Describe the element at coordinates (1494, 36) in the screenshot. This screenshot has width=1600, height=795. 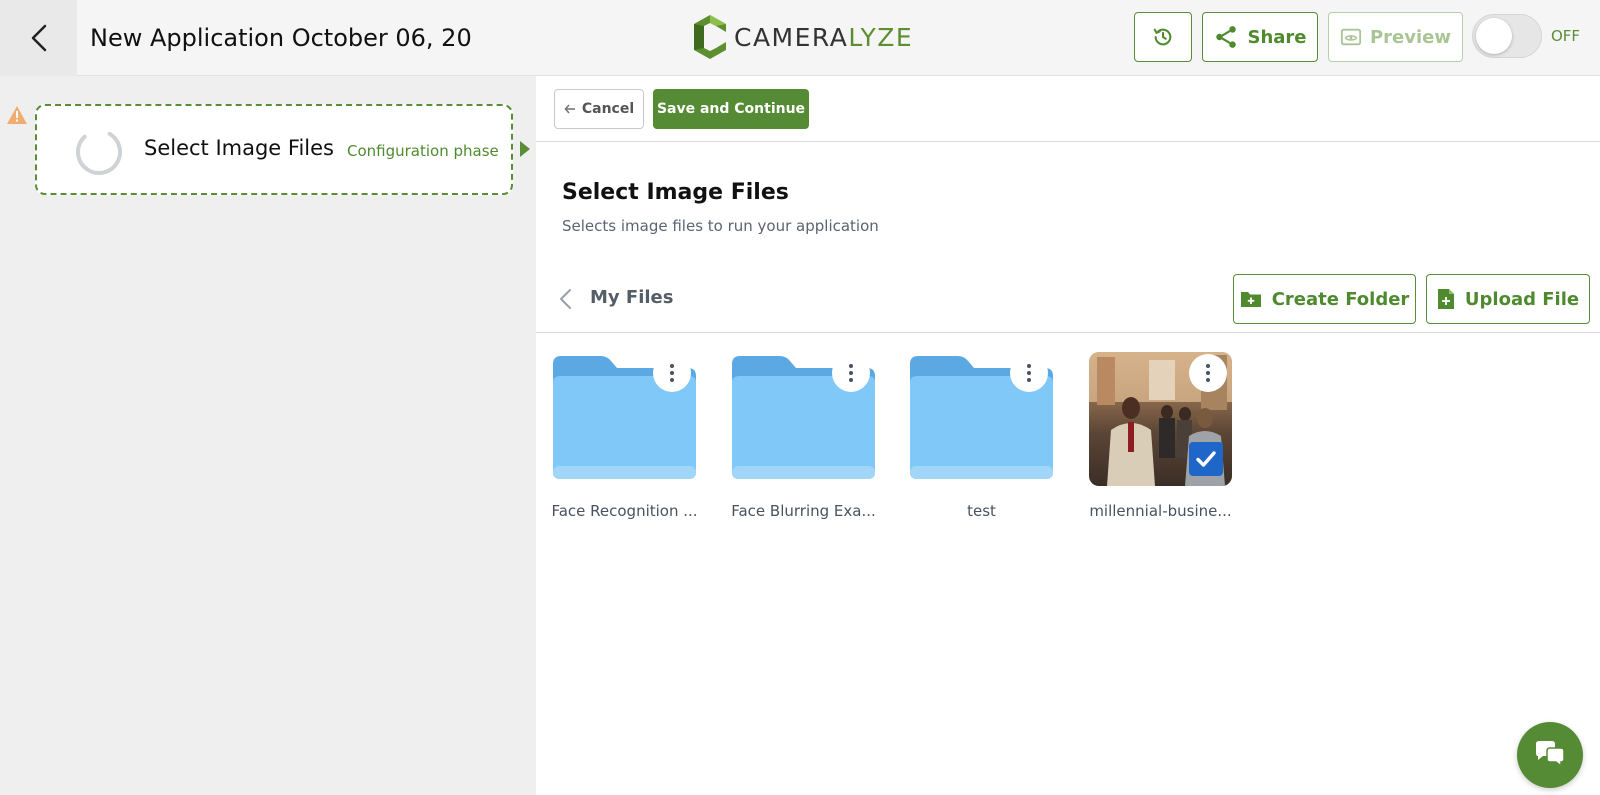
I see `toggle-knob` at that location.